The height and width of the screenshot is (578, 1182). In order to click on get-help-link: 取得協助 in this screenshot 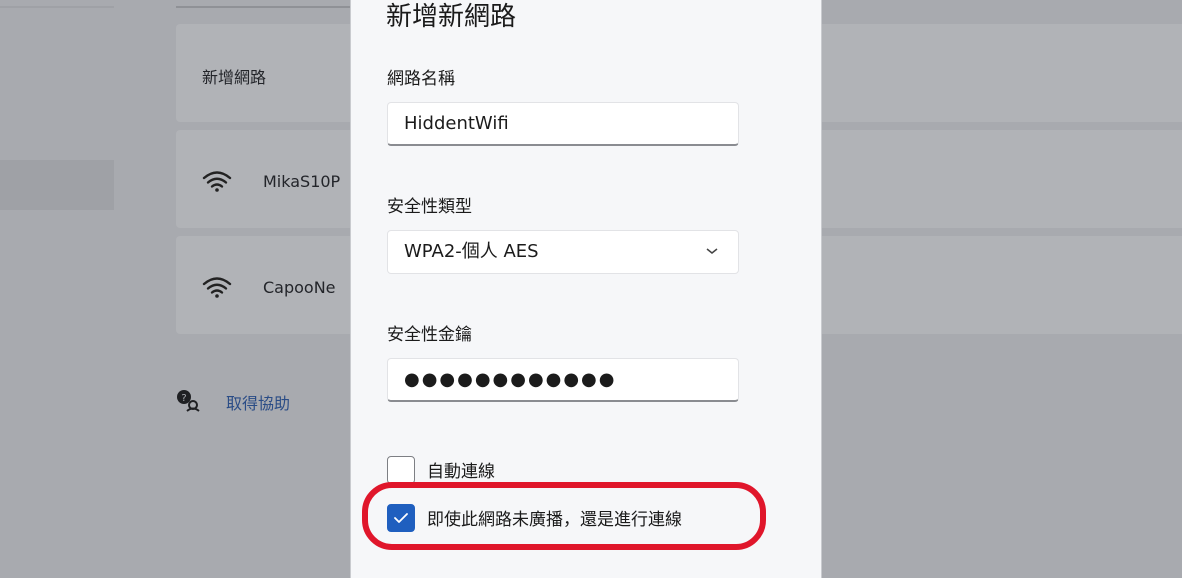, I will do `click(258, 402)`.